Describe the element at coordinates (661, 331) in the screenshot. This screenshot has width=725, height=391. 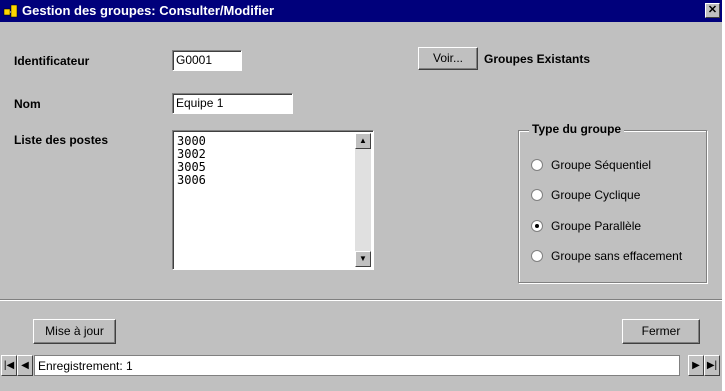
I see `fermer-button: Fermer` at that location.